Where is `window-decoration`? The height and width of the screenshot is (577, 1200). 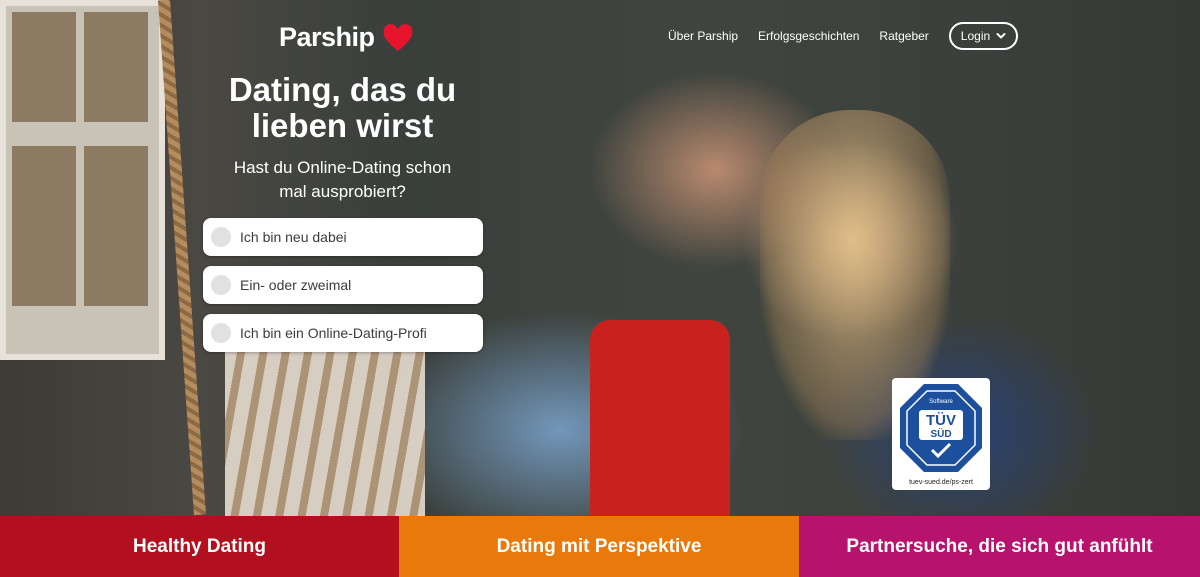 window-decoration is located at coordinates (82, 180).